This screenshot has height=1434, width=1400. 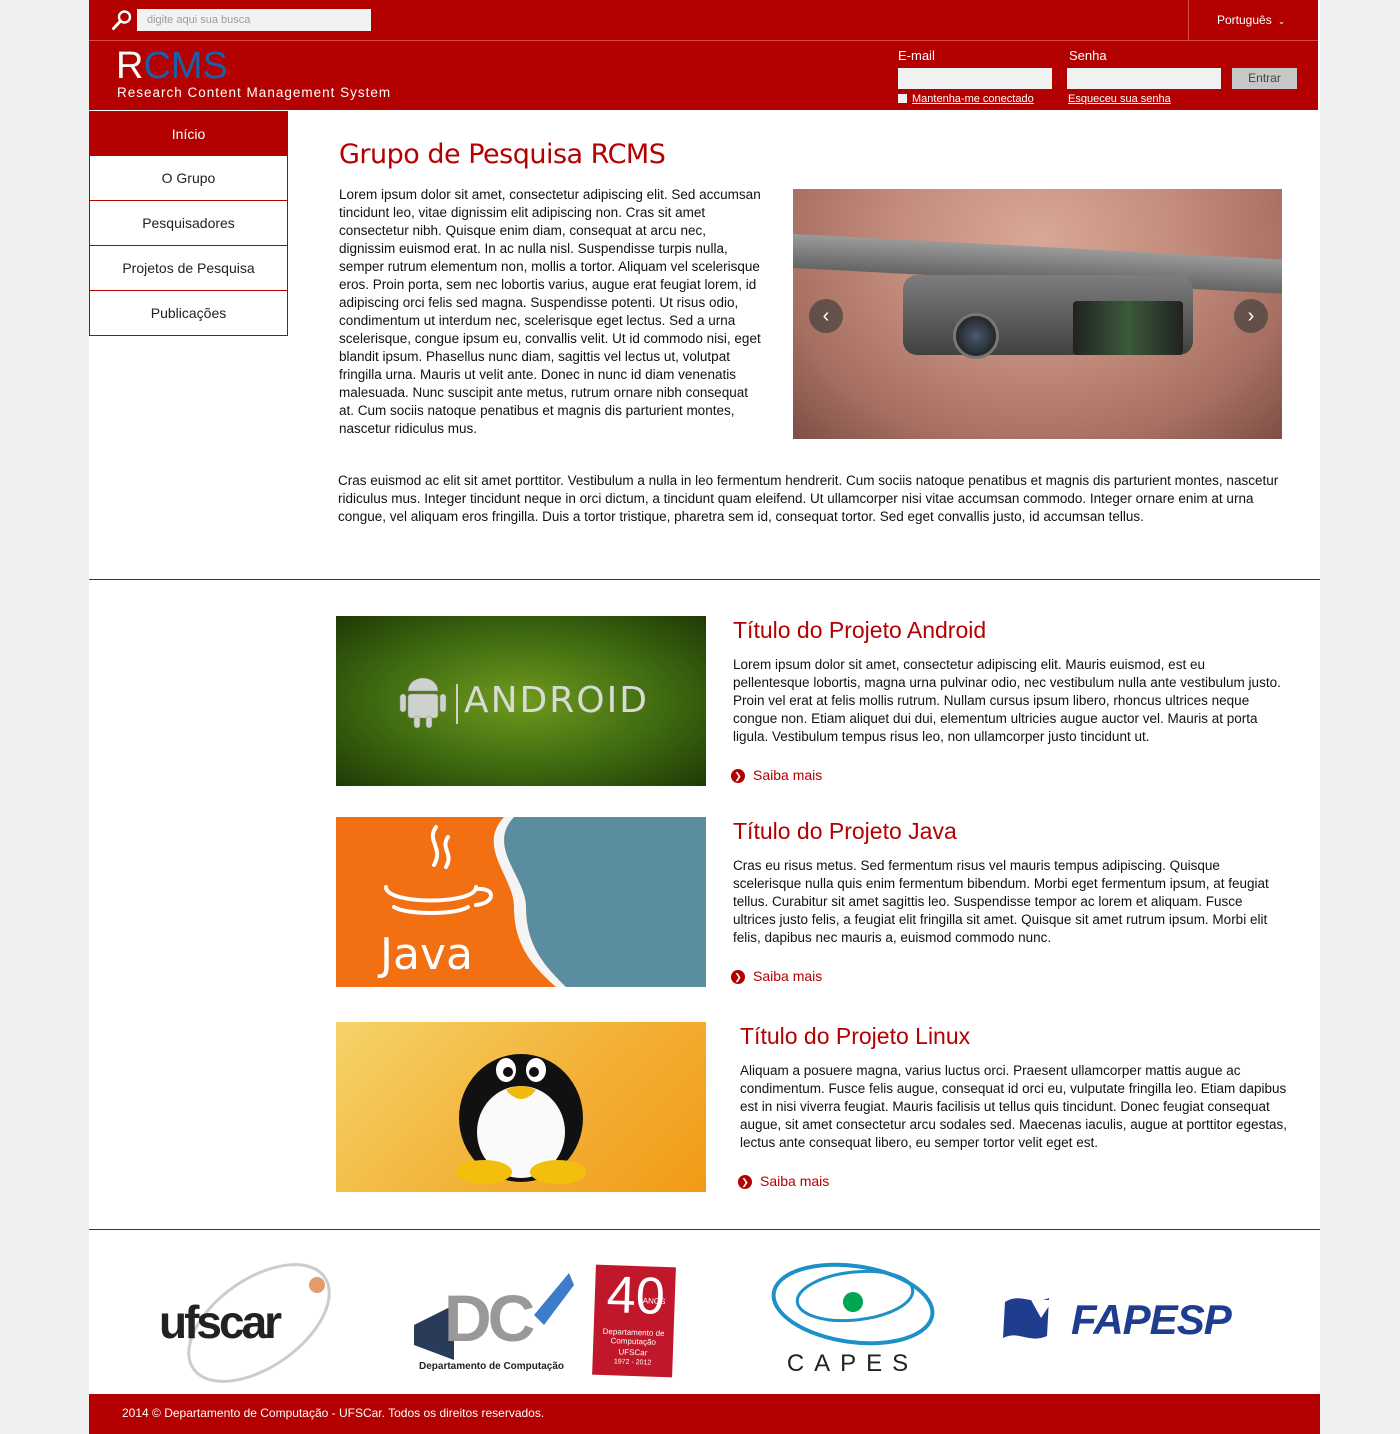 I want to click on search-icon, so click(x=122, y=20).